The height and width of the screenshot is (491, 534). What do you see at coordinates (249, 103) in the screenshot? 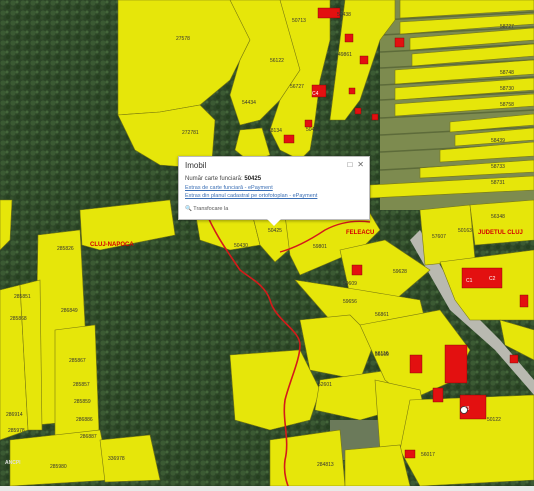
I see `svg-text: 54434` at bounding box center [249, 103].